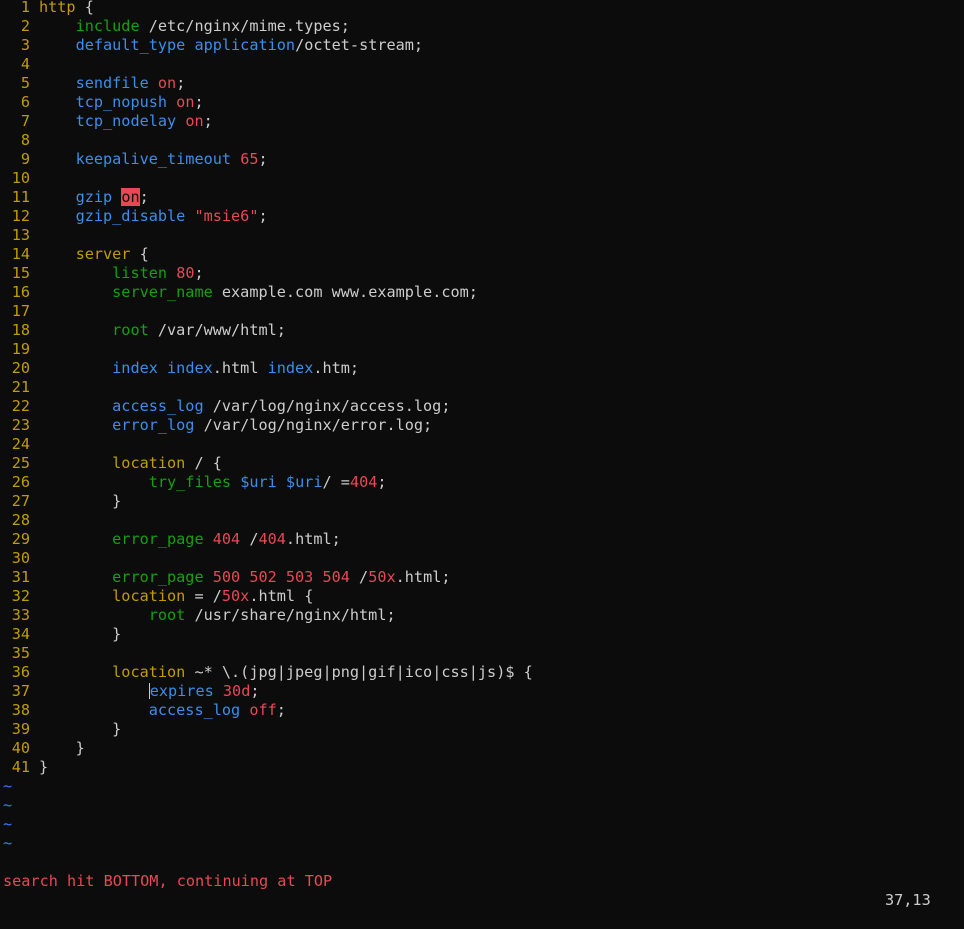 This screenshot has width=964, height=929. Describe the element at coordinates (20, 235) in the screenshot. I see `line-number: 13` at that location.